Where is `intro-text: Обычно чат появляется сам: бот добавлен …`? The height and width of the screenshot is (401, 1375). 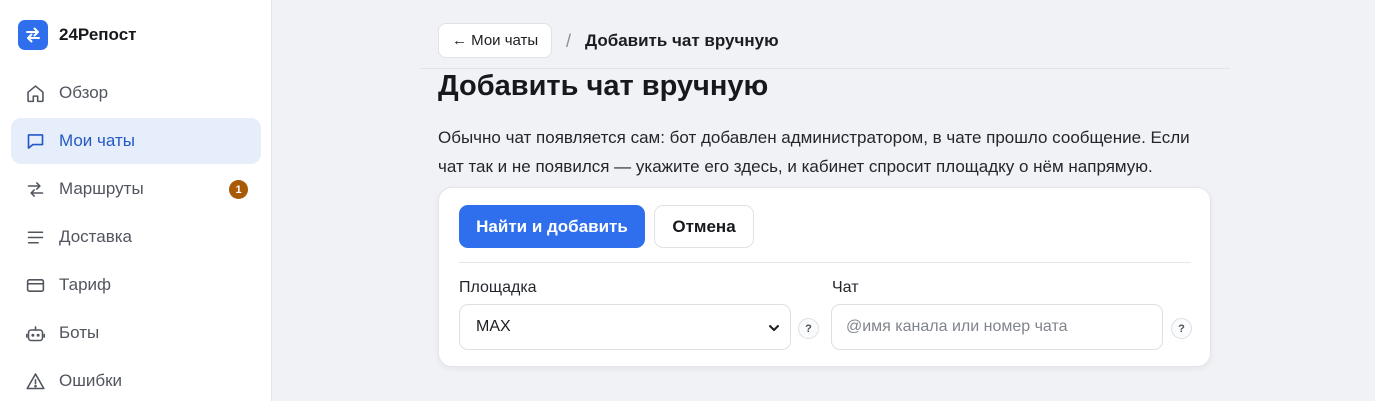
intro-text: Обычно чат появляется сам: бот добавлен … is located at coordinates (833, 152).